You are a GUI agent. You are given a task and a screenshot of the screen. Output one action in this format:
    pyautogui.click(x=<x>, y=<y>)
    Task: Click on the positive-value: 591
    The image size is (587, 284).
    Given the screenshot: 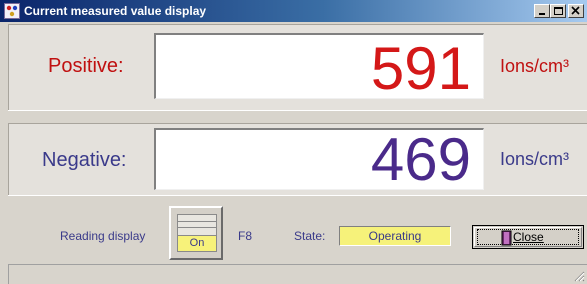 What is the action you would take?
    pyautogui.click(x=420, y=68)
    